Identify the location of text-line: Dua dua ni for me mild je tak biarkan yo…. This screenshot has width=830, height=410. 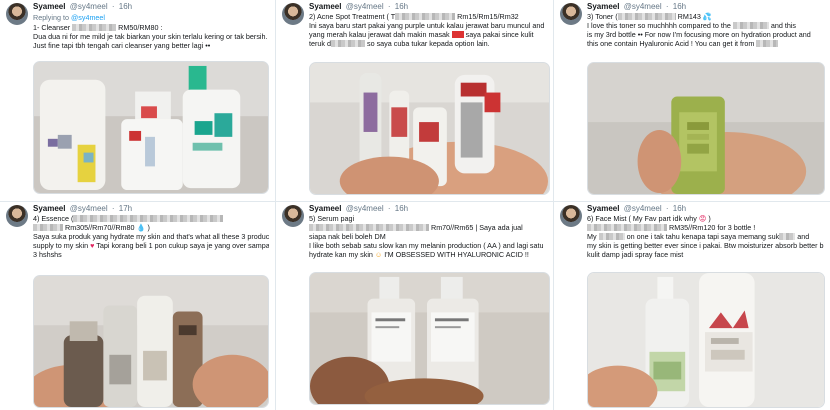
(150, 36).